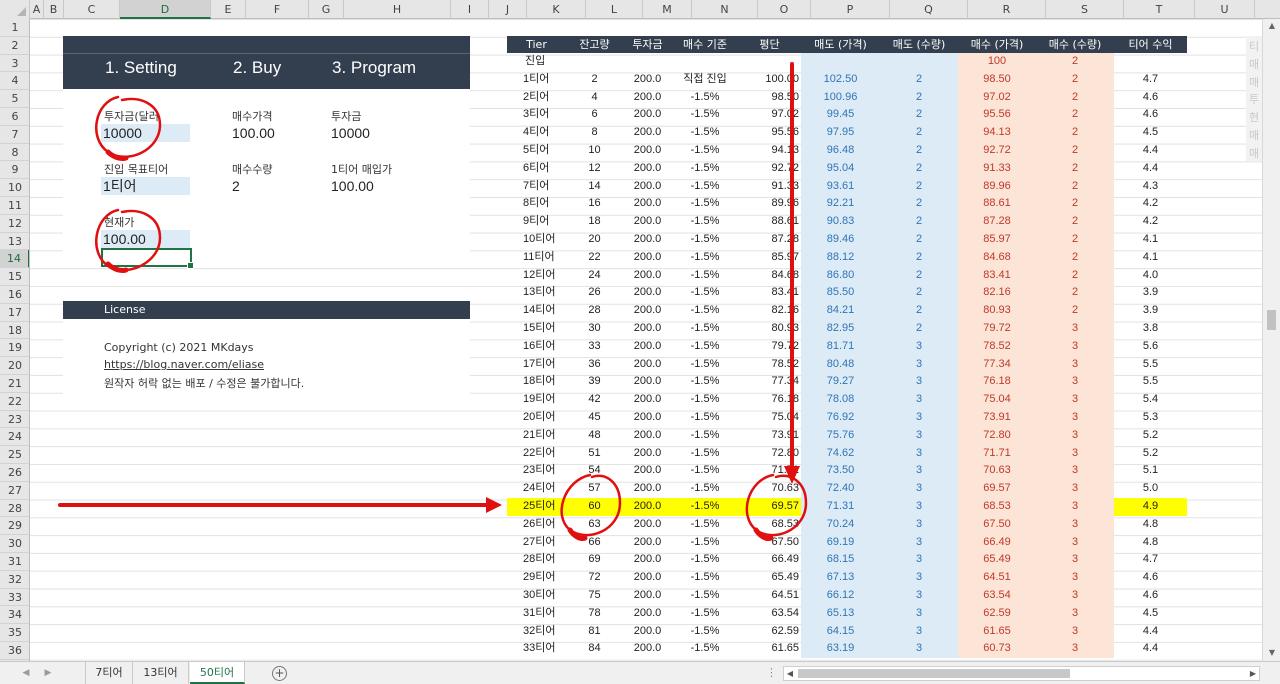  I want to click on table-row: 28티어 69 200.0 -1.5% 66.49 68.15 3 65.49 3 4.7, so click(847, 560).